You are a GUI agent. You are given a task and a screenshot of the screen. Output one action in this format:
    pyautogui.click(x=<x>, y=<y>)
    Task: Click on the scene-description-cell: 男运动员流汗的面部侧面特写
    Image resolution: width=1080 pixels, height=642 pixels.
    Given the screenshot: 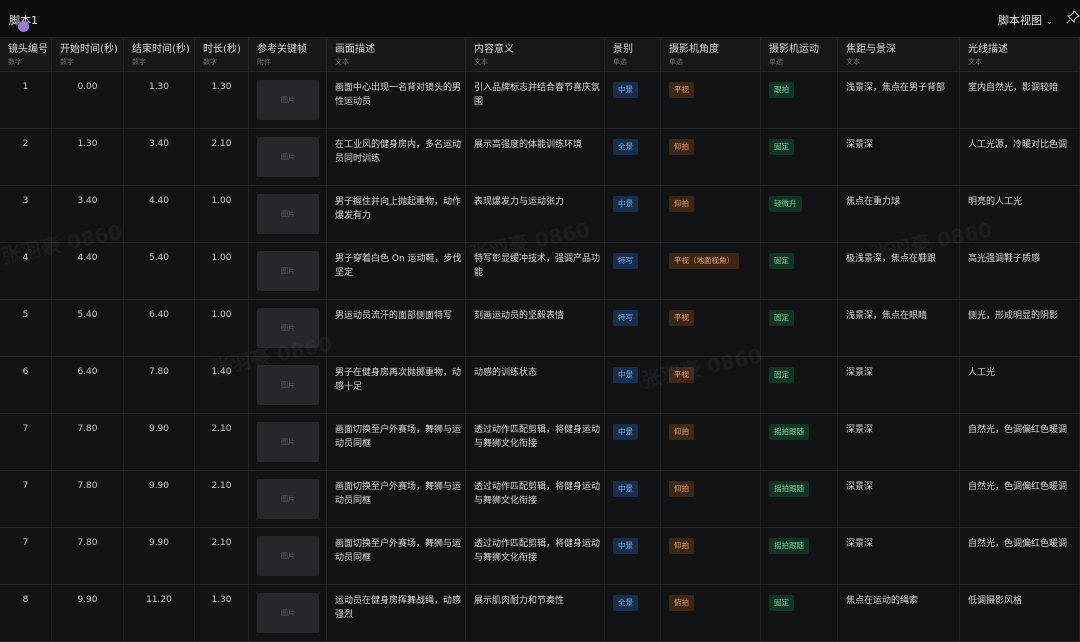 What is the action you would take?
    pyautogui.click(x=396, y=328)
    